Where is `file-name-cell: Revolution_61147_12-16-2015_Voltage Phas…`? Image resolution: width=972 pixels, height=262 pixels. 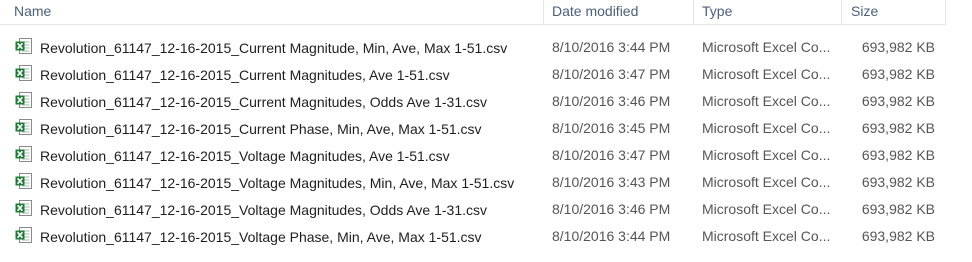
file-name-cell: Revolution_61147_12-16-2015_Voltage Phas… is located at coordinates (278, 236).